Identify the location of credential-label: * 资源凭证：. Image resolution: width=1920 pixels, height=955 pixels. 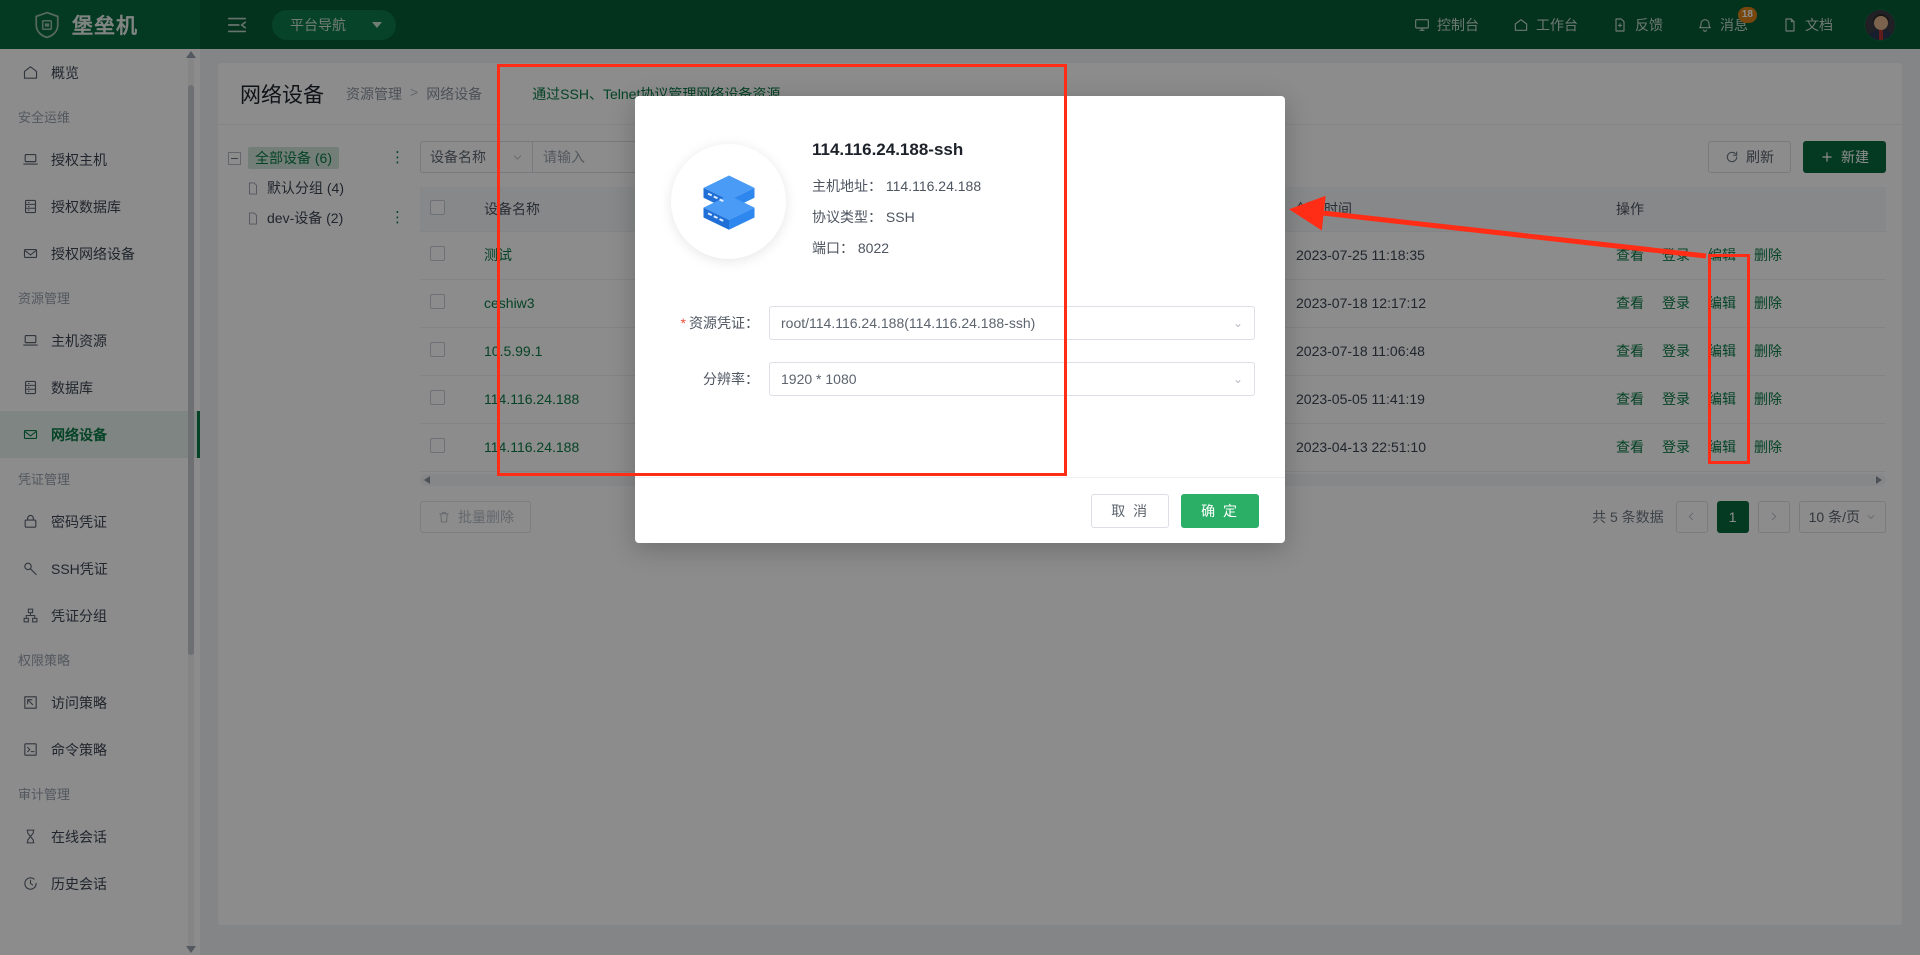
(717, 323).